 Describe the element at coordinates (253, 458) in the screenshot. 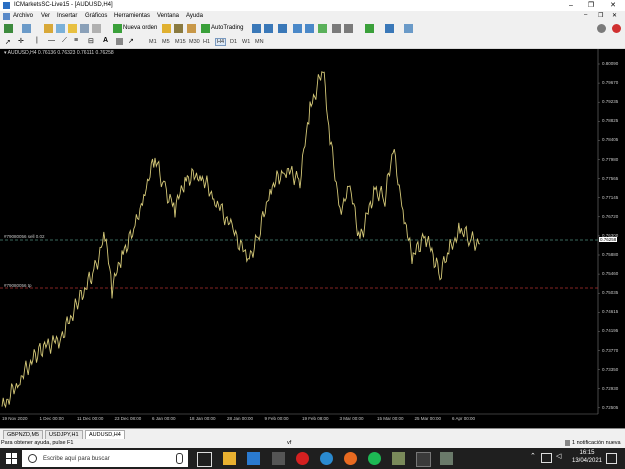

I see `mail-icon` at that location.